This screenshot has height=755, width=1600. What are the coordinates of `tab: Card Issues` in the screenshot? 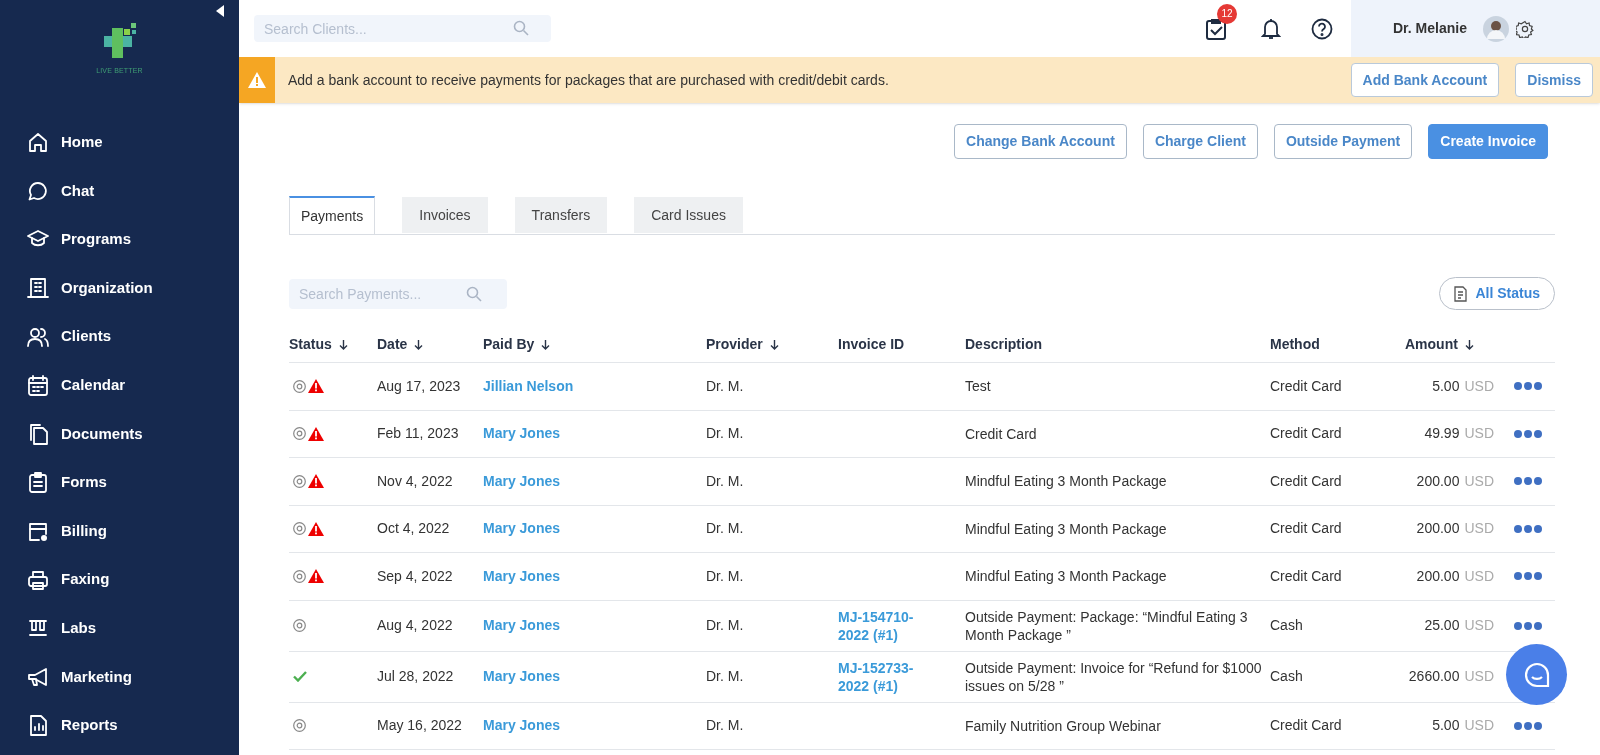 It's located at (688, 215).